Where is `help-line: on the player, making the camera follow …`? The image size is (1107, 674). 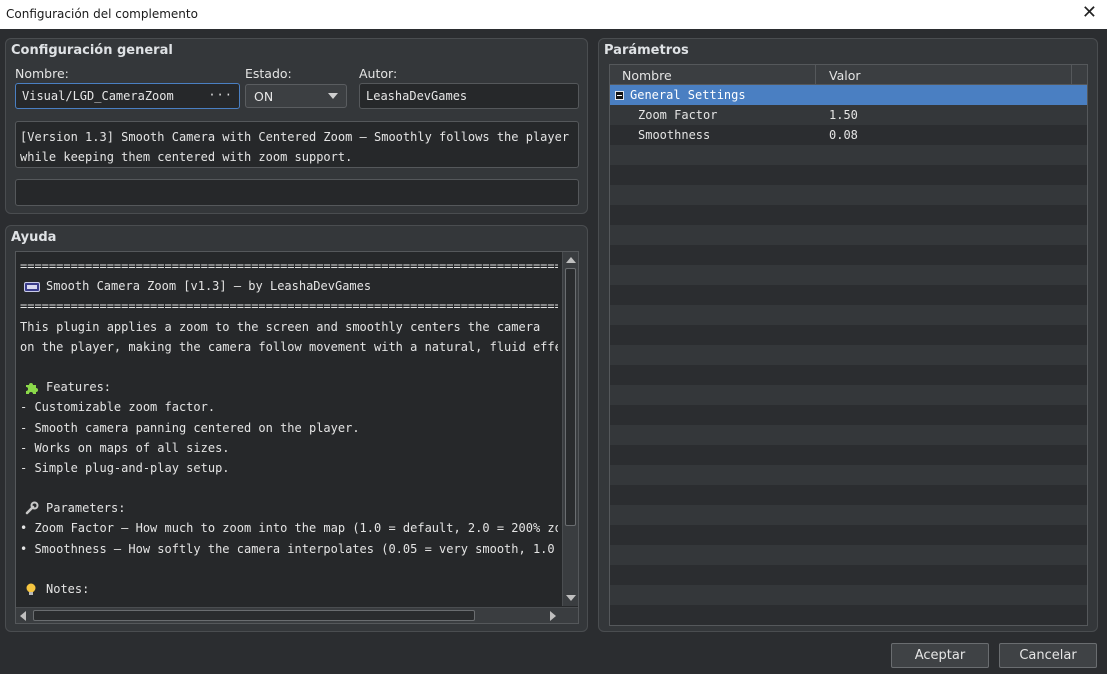 help-line: on the player, making the camera follow … is located at coordinates (289, 347).